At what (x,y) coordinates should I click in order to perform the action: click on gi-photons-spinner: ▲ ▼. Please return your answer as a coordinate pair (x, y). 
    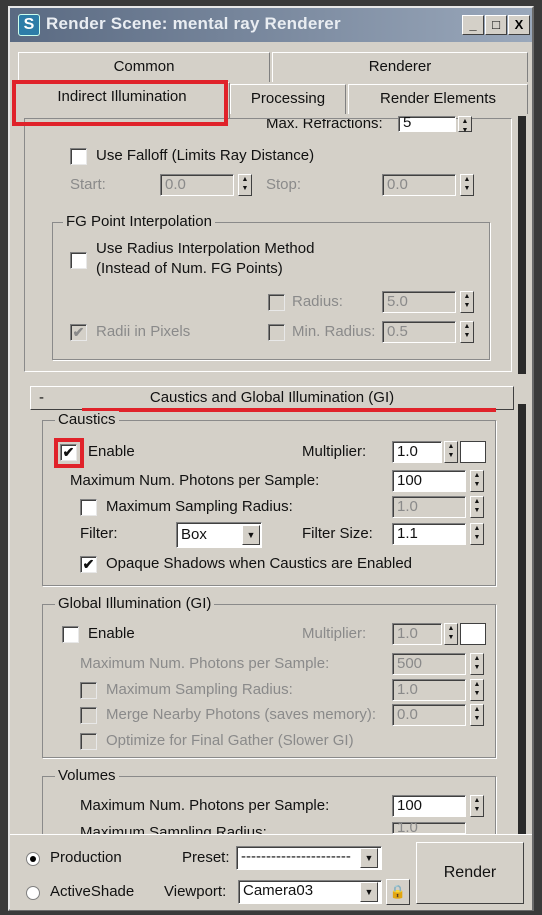
    Looking at the image, I should click on (477, 664).